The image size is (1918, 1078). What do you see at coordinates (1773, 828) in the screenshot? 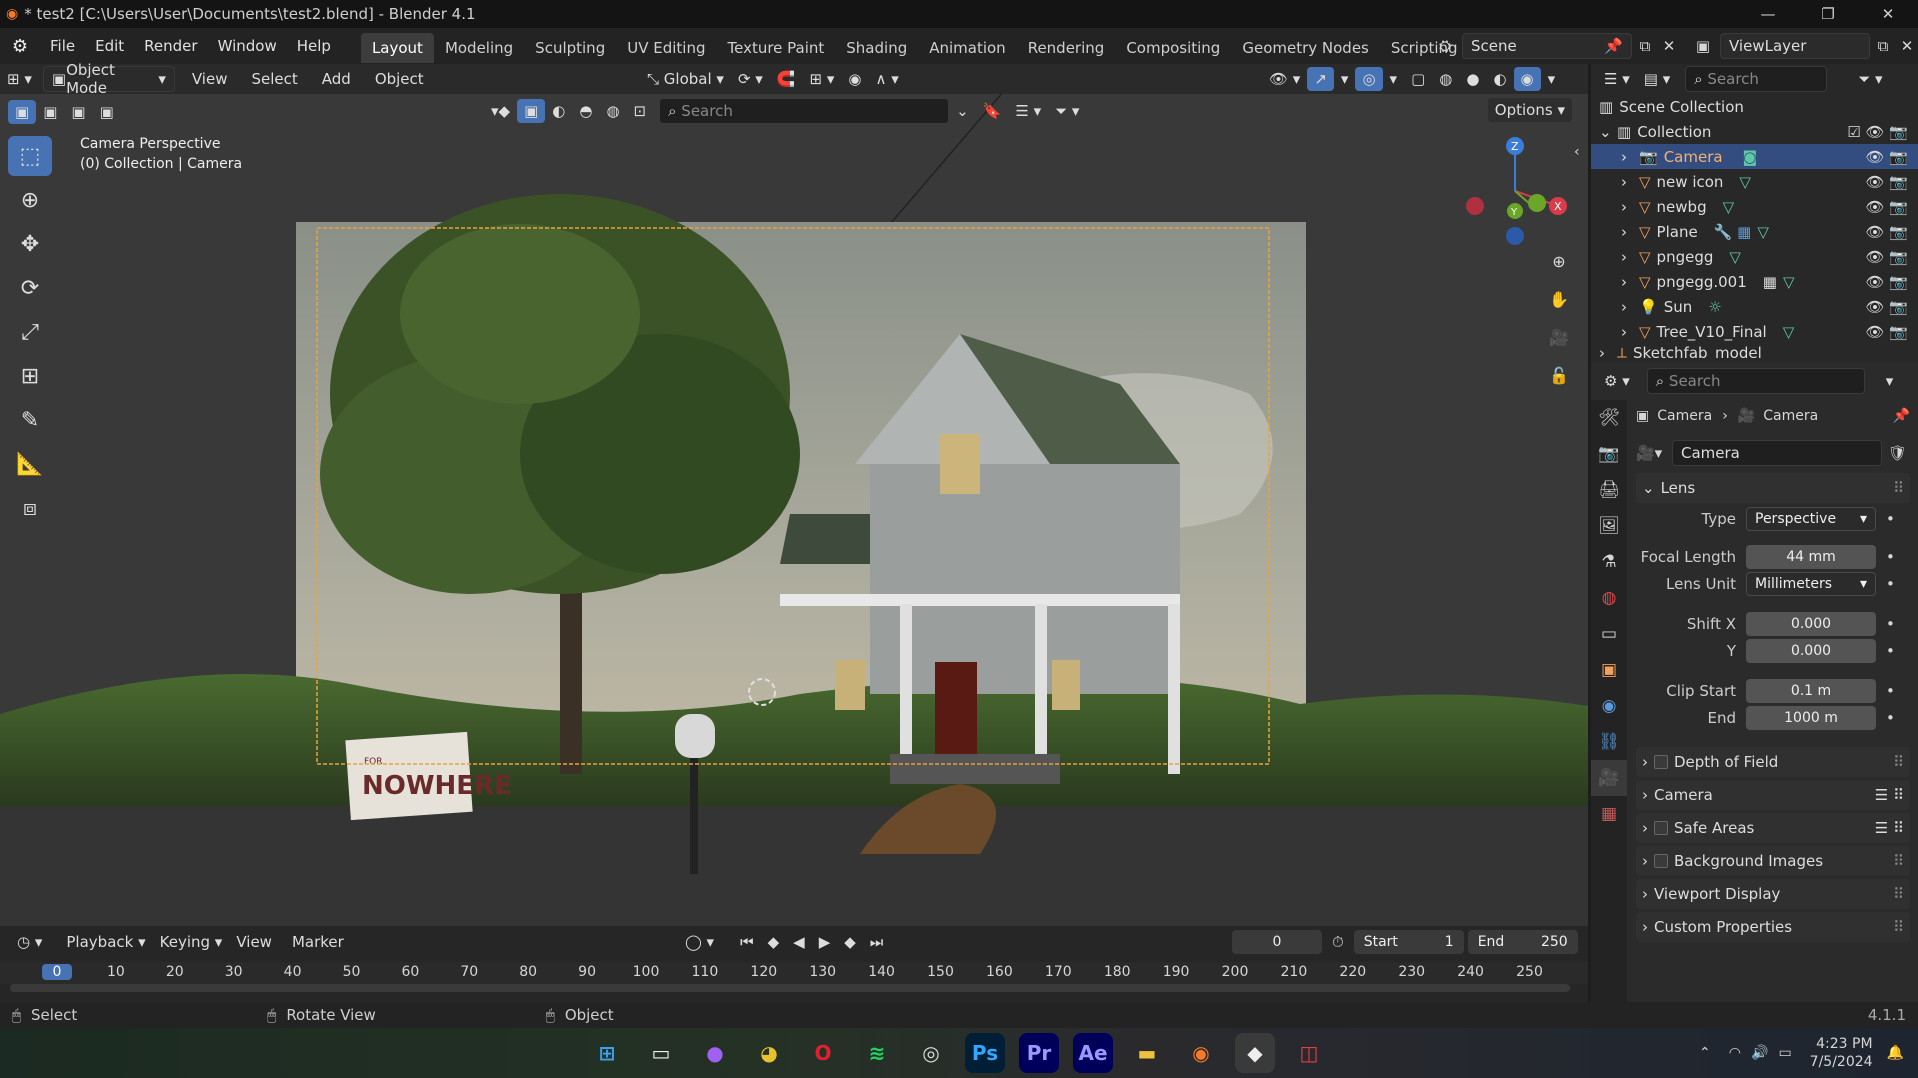
I see `safe-areas-panel: › Safe Areas ☰ ⠿` at bounding box center [1773, 828].